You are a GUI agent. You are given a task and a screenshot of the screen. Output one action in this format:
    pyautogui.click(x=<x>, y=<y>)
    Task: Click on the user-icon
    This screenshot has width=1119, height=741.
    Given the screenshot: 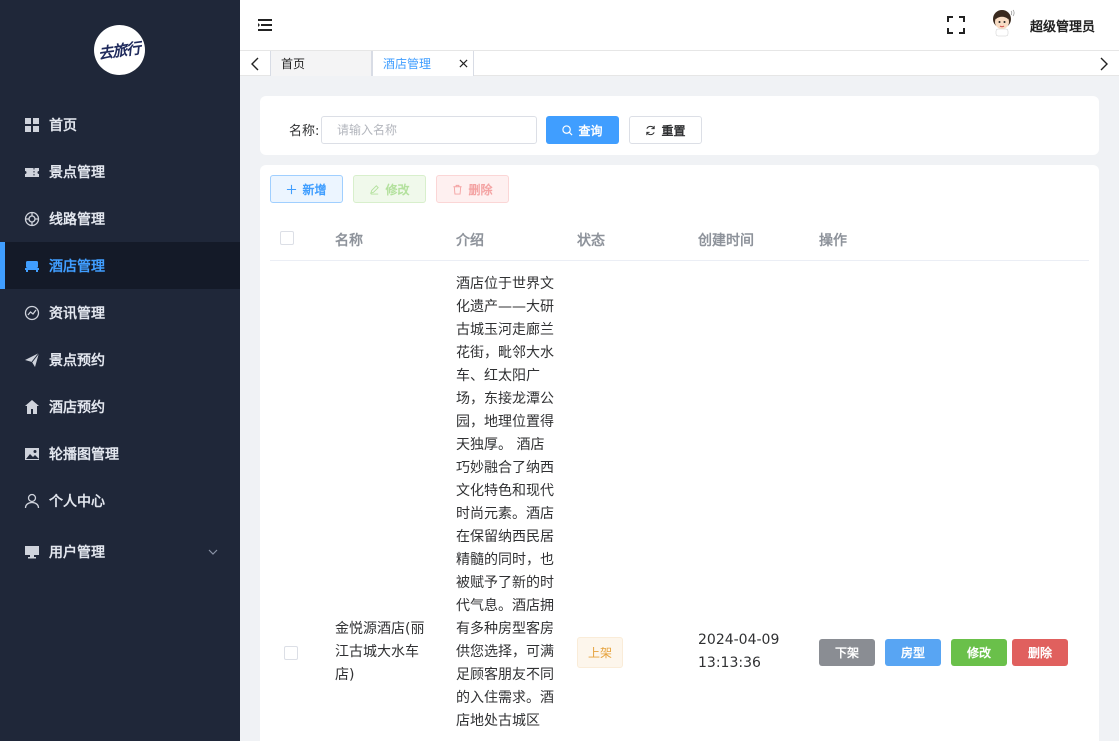 What is the action you would take?
    pyautogui.click(x=32, y=501)
    